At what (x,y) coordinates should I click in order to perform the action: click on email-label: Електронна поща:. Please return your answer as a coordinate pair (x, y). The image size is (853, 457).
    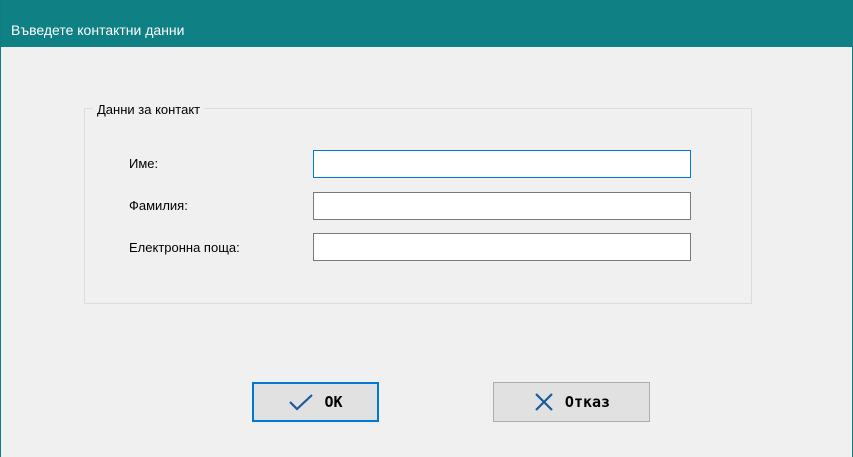
    Looking at the image, I should click on (184, 247).